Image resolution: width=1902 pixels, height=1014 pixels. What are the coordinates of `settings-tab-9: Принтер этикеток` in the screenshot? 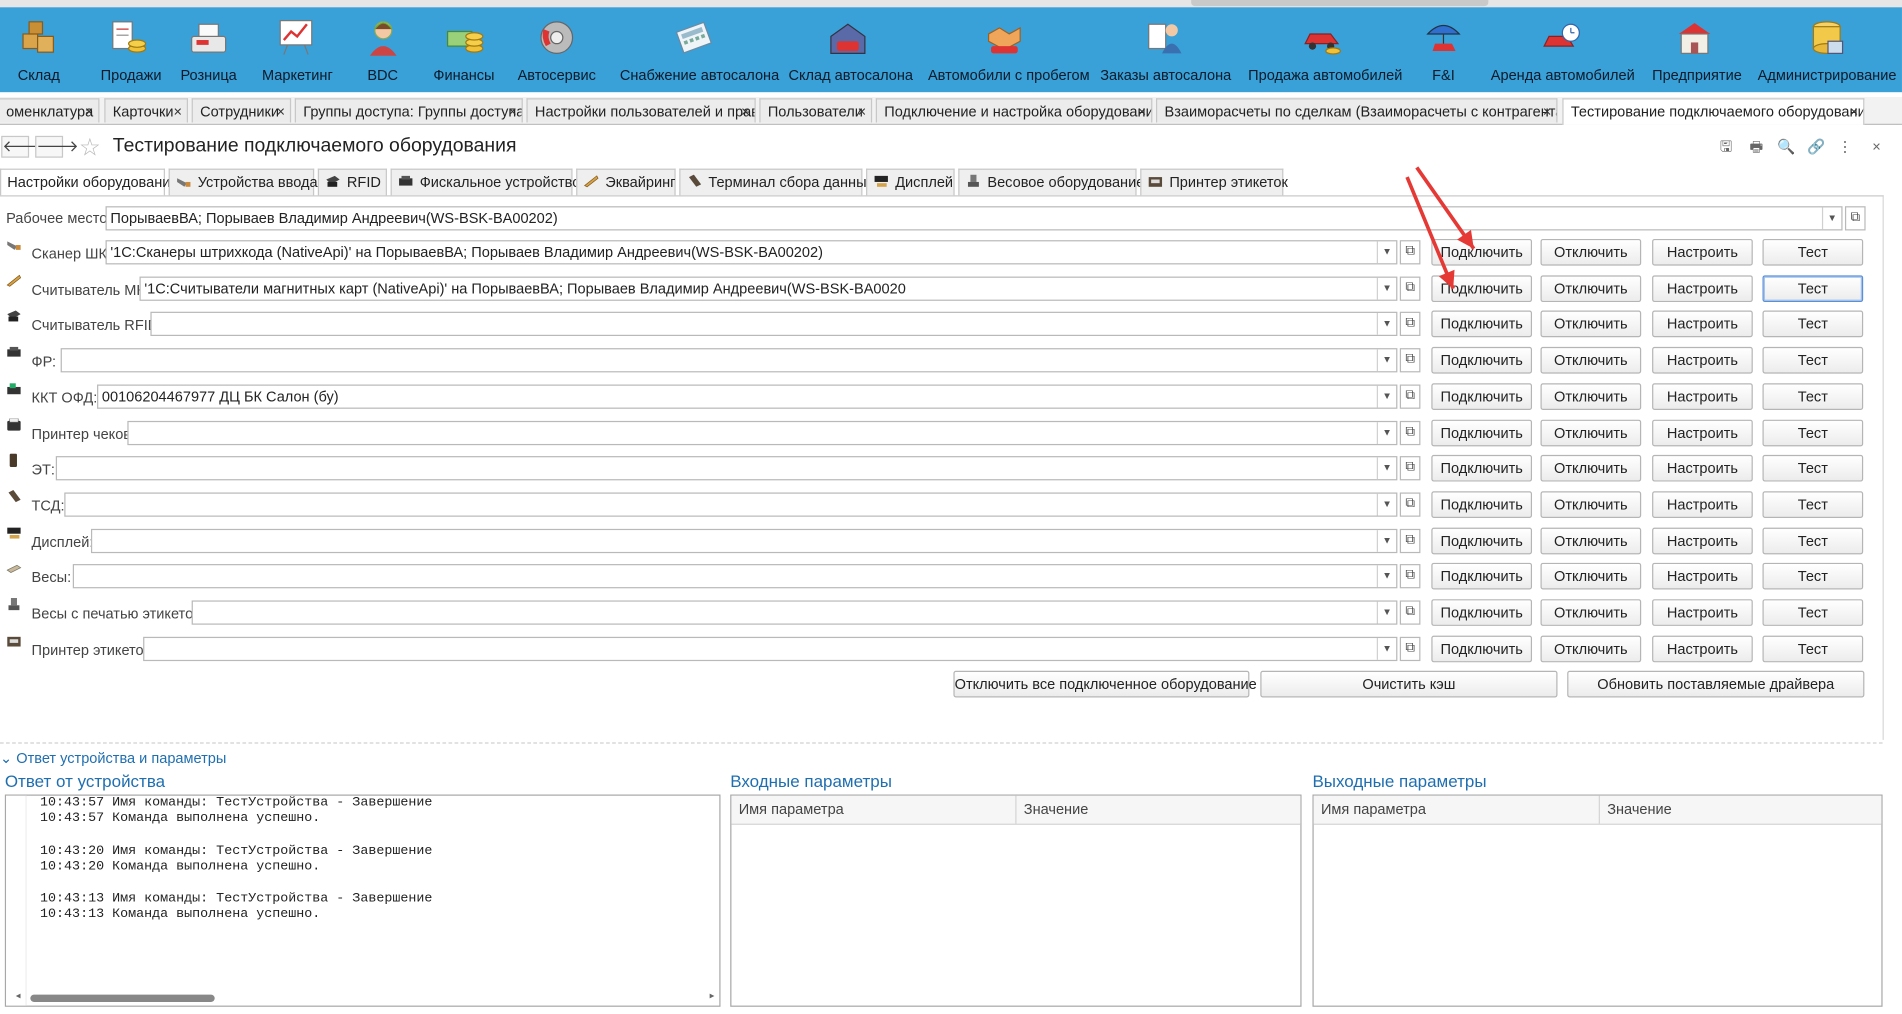 It's located at (1214, 182).